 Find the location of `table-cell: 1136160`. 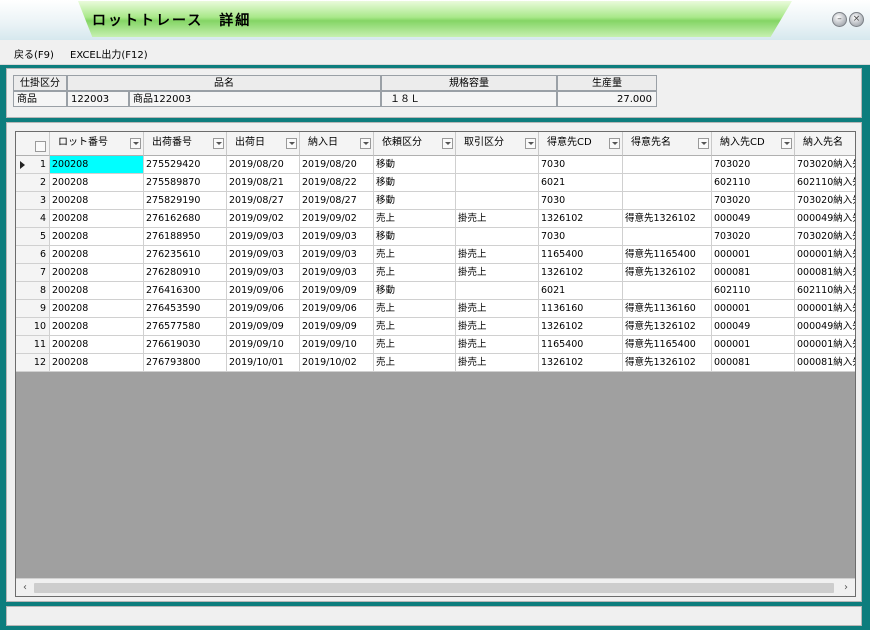

table-cell: 1136160 is located at coordinates (581, 309).